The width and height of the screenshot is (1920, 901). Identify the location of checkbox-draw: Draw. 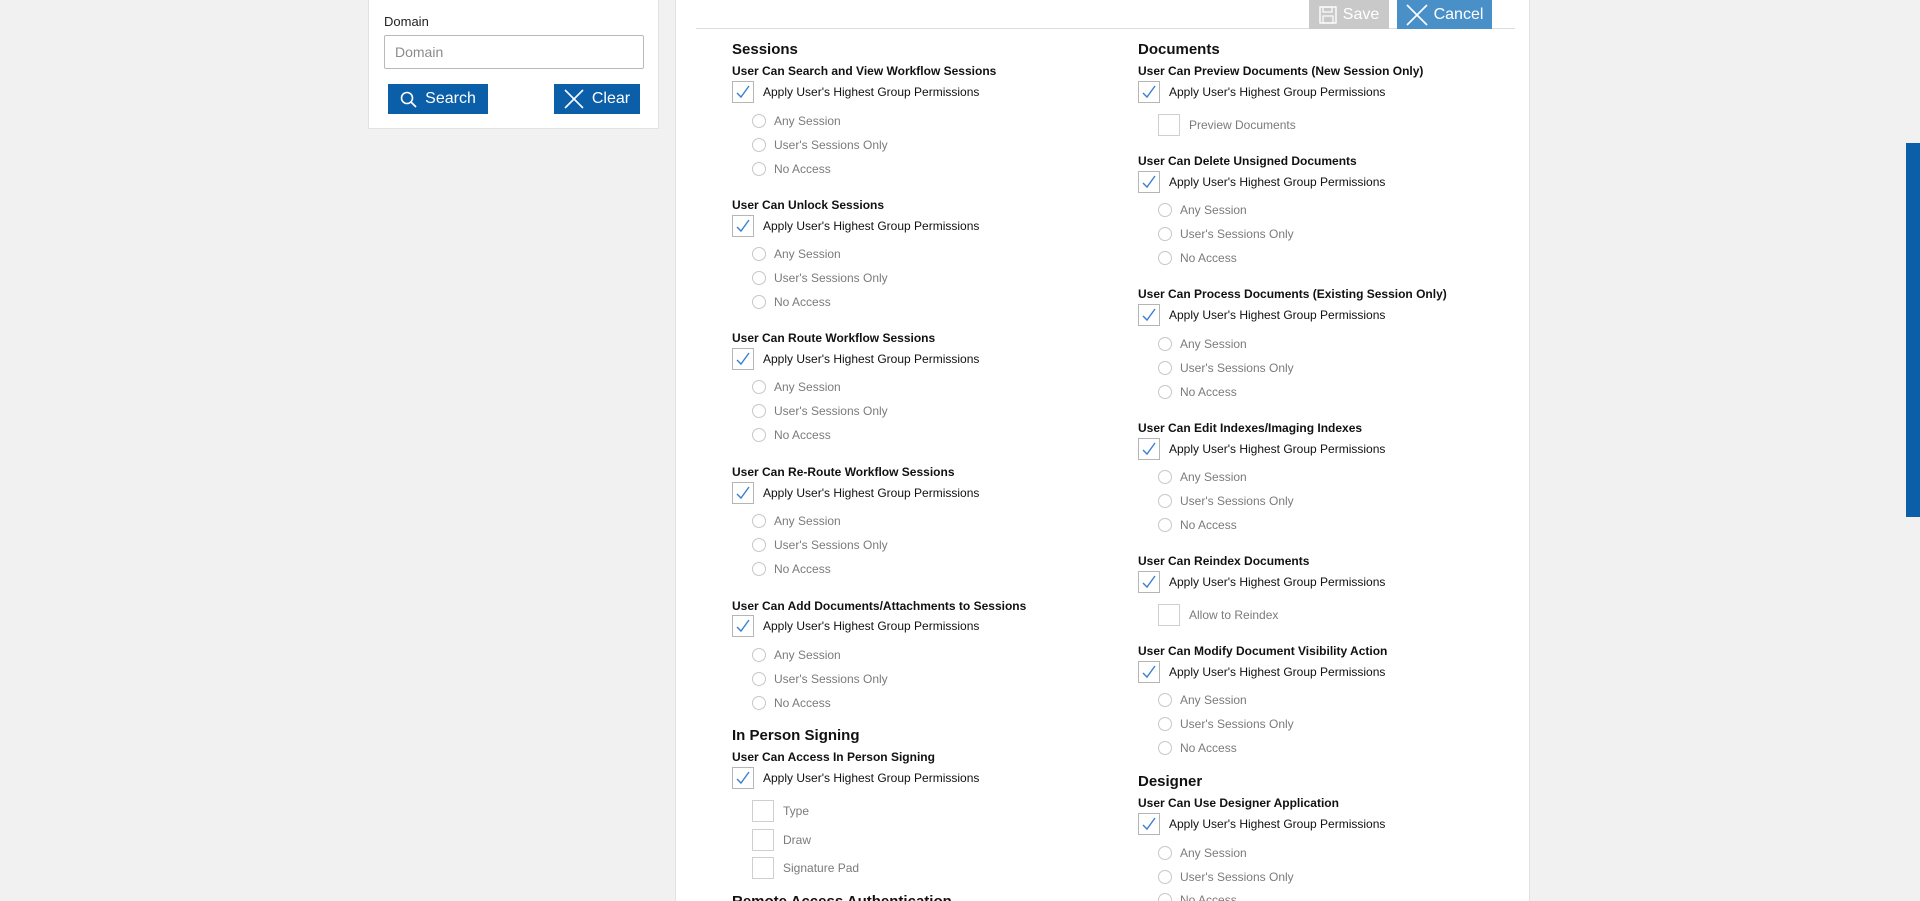
(781, 840).